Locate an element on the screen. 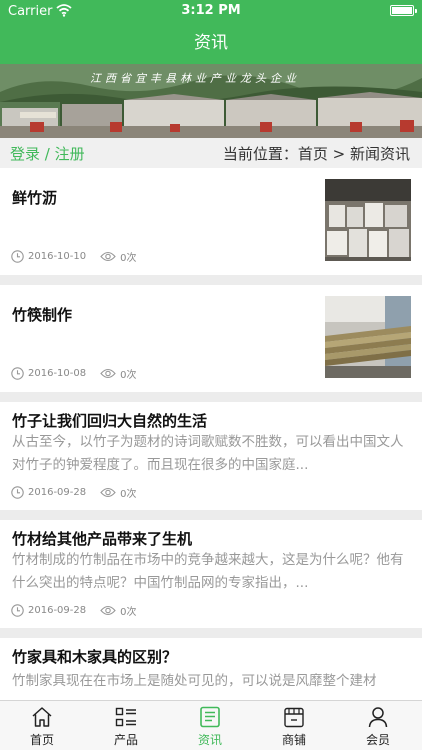 This screenshot has width=422, height=750. article-meta: 2016-10-10 0次 is located at coordinates (74, 256).